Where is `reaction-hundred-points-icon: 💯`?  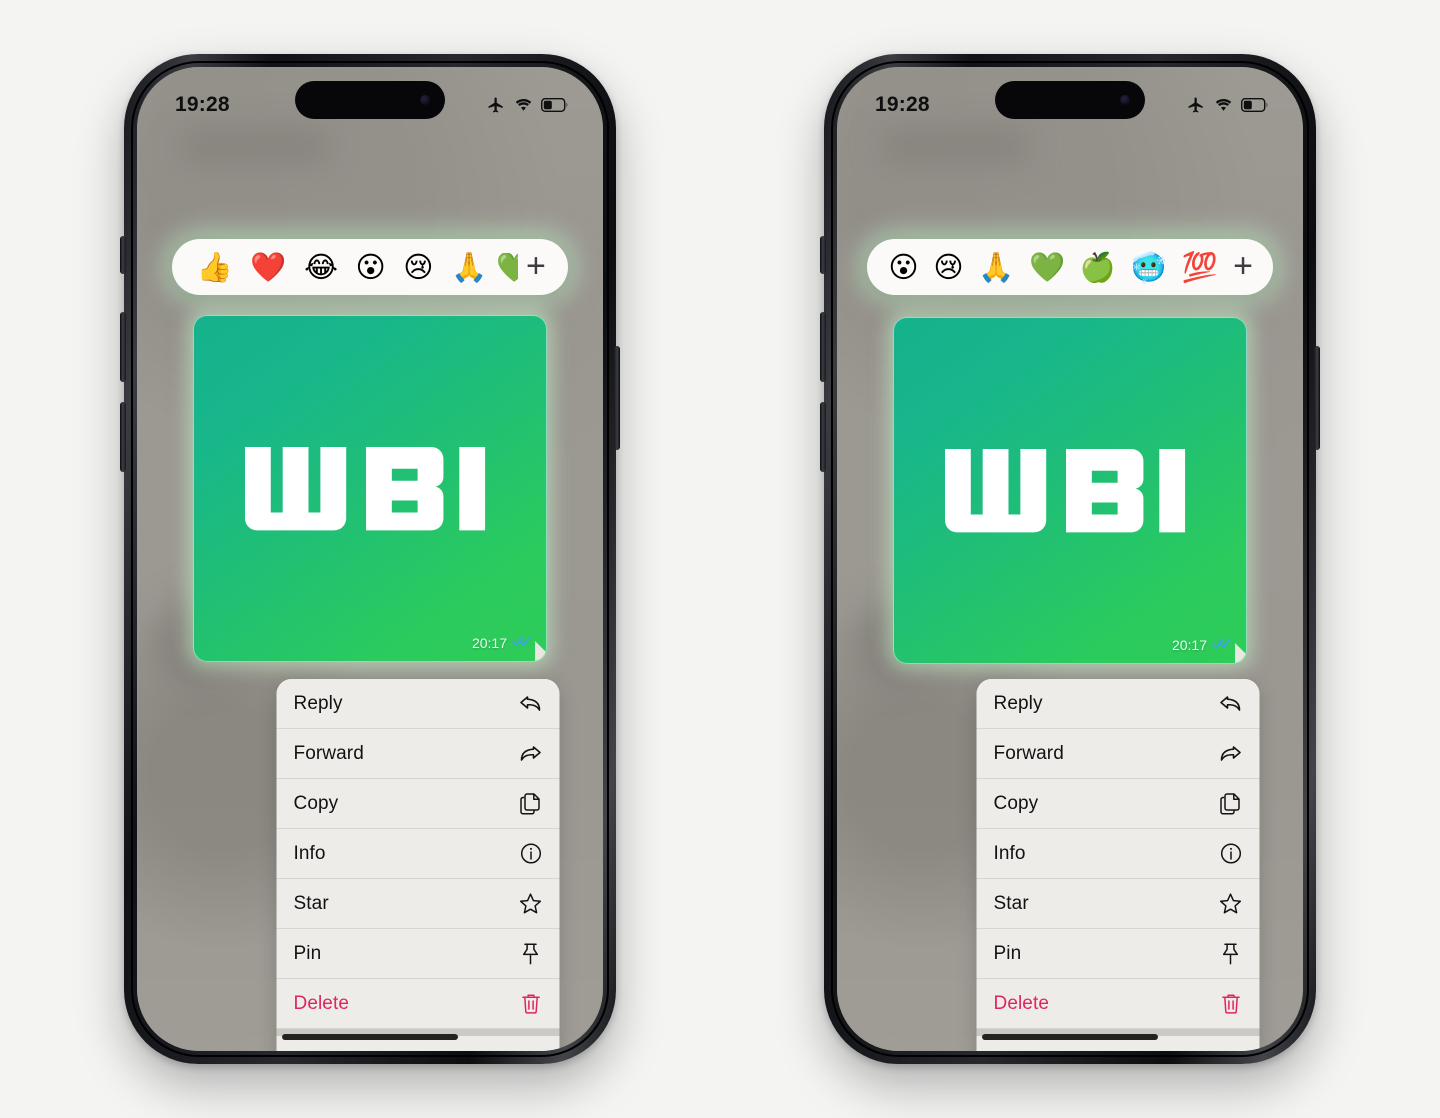 reaction-hundred-points-icon: 💯 is located at coordinates (1199, 267).